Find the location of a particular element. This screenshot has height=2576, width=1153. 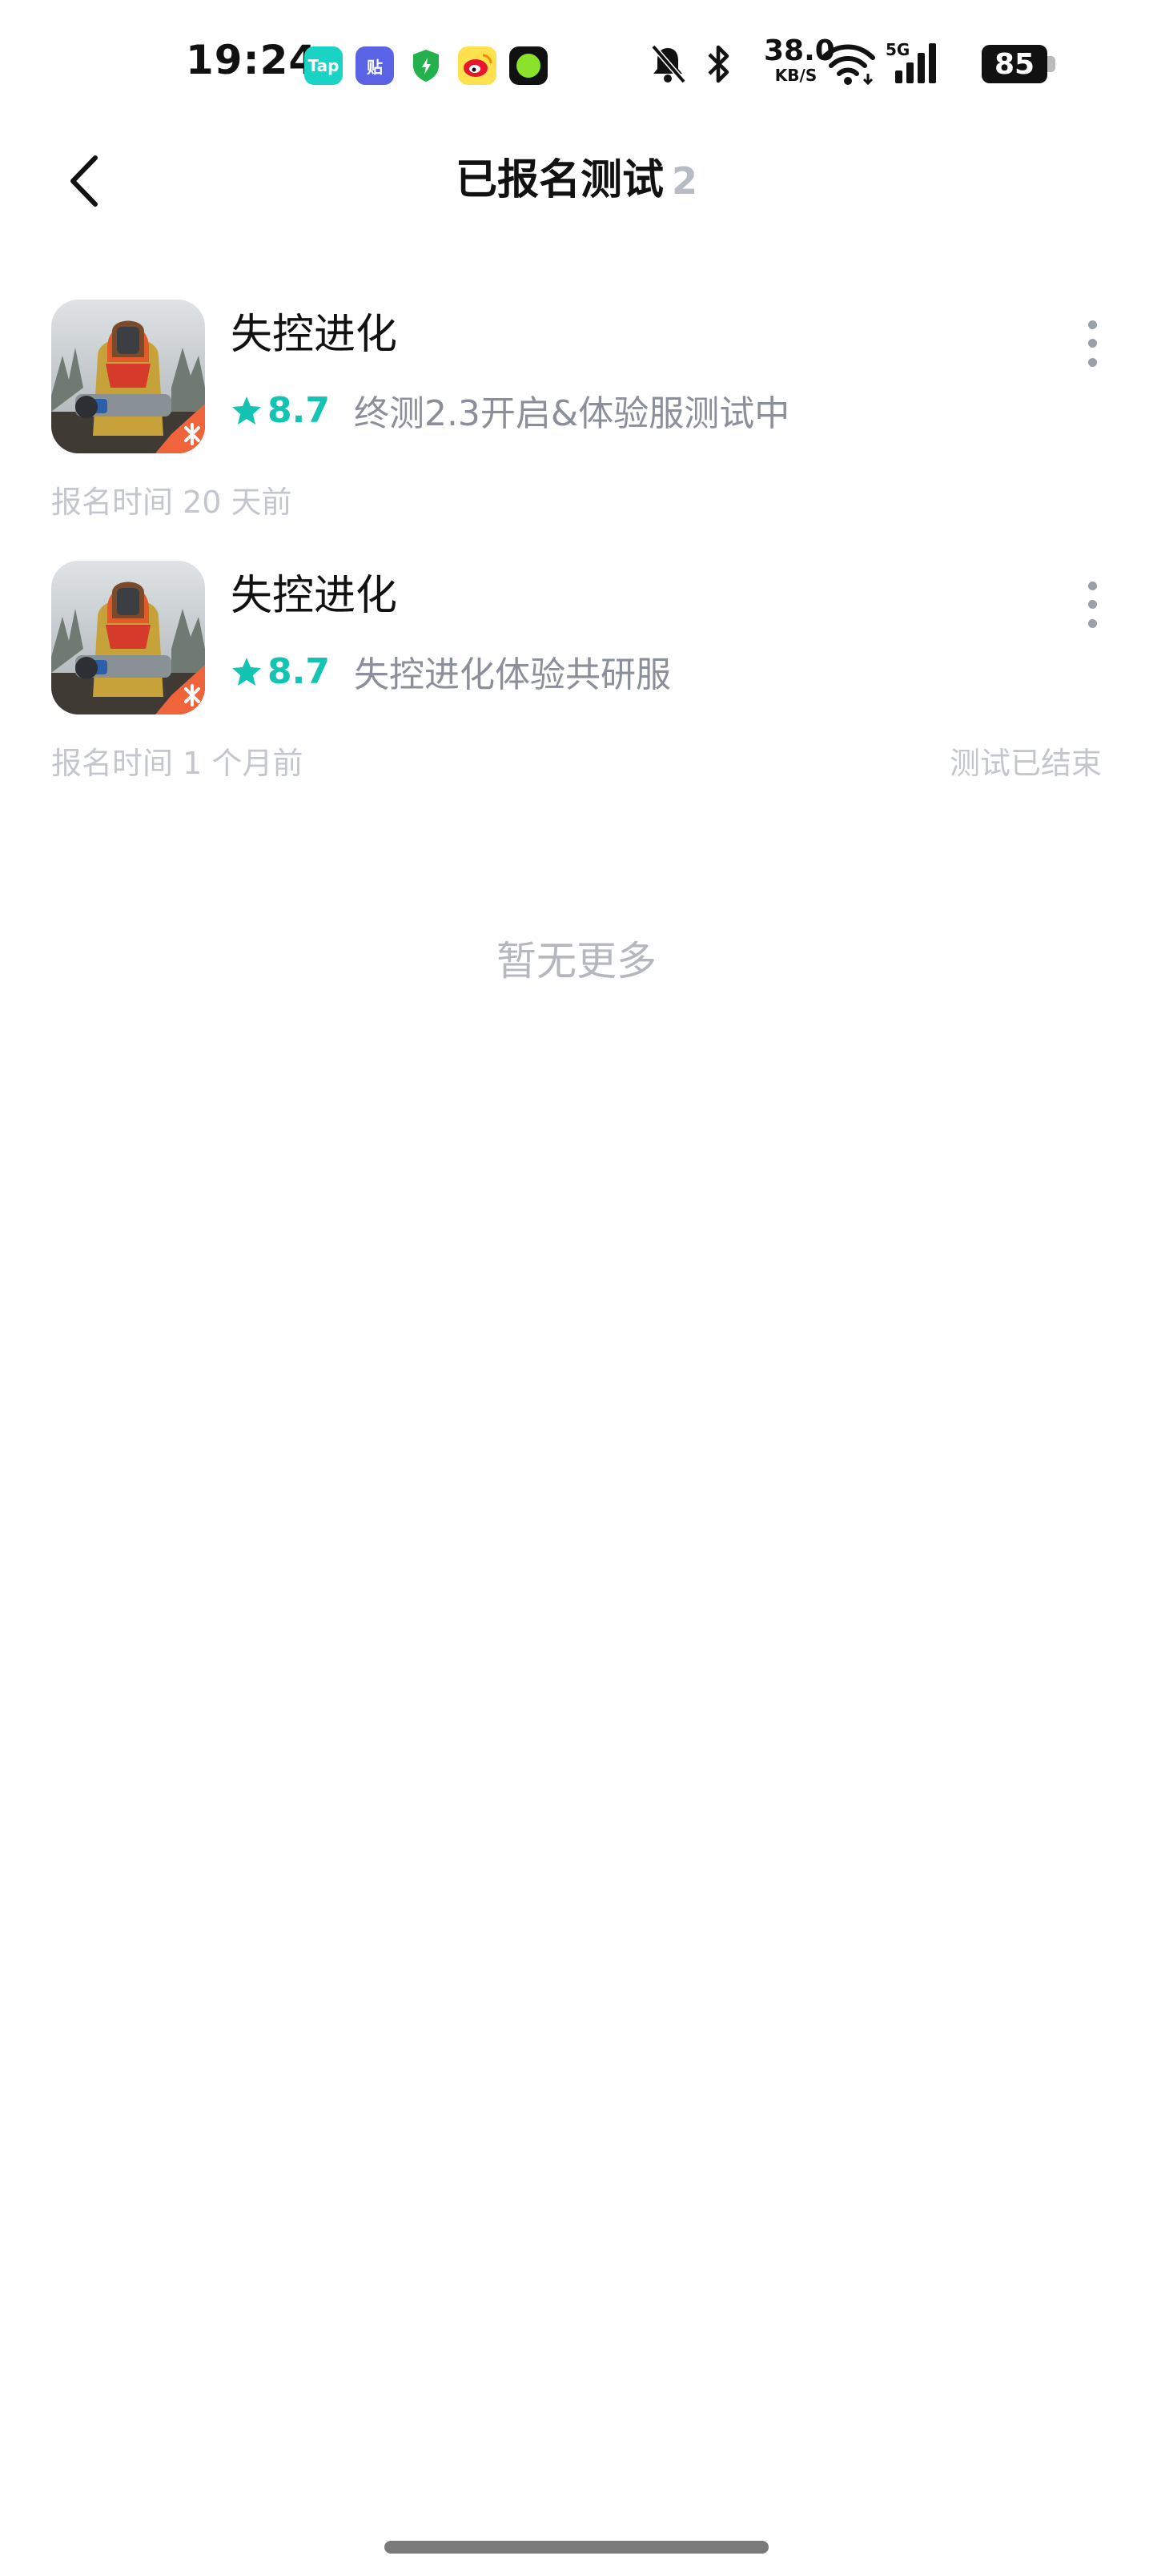

tieba-app-icon-label: 贴 is located at coordinates (375, 67).